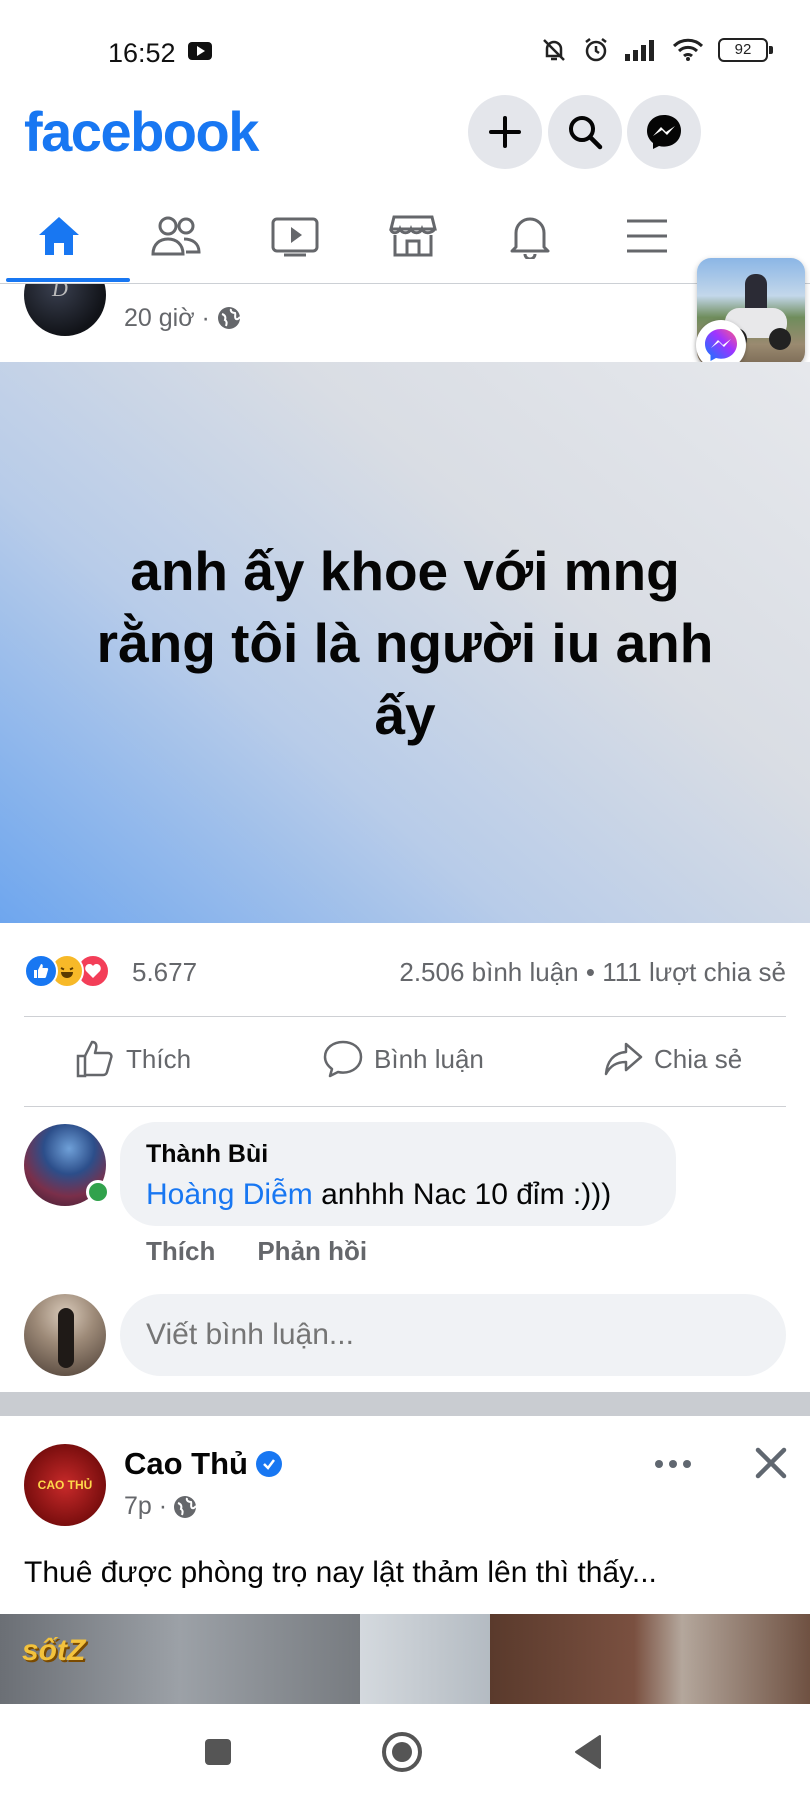  What do you see at coordinates (146, 1506) in the screenshot?
I see `post-time-text: 7p ·` at bounding box center [146, 1506].